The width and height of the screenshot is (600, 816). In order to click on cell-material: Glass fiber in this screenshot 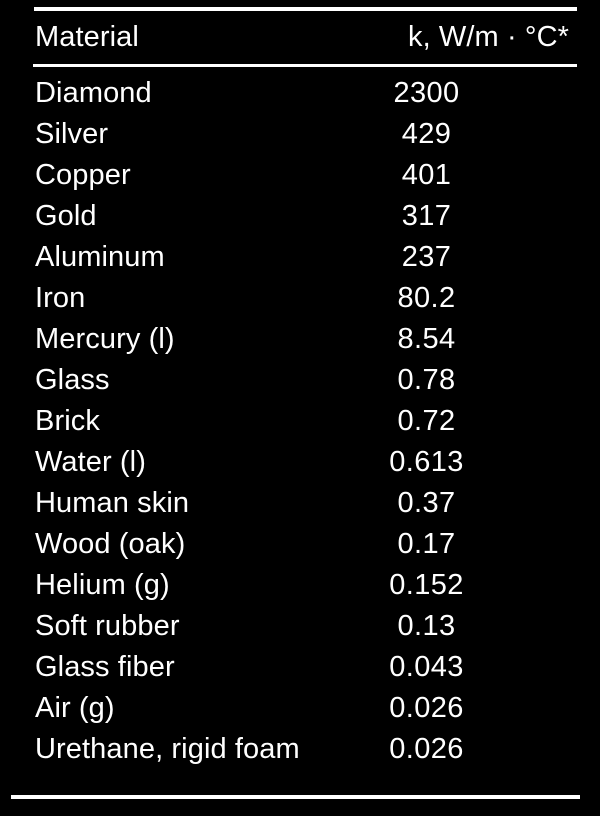, I will do `click(105, 667)`.